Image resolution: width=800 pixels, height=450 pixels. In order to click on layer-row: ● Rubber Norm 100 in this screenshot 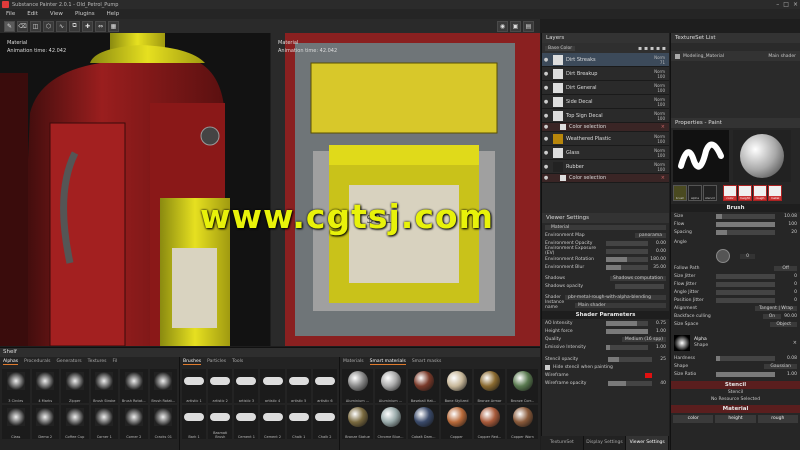, I will do `click(605, 167)`.